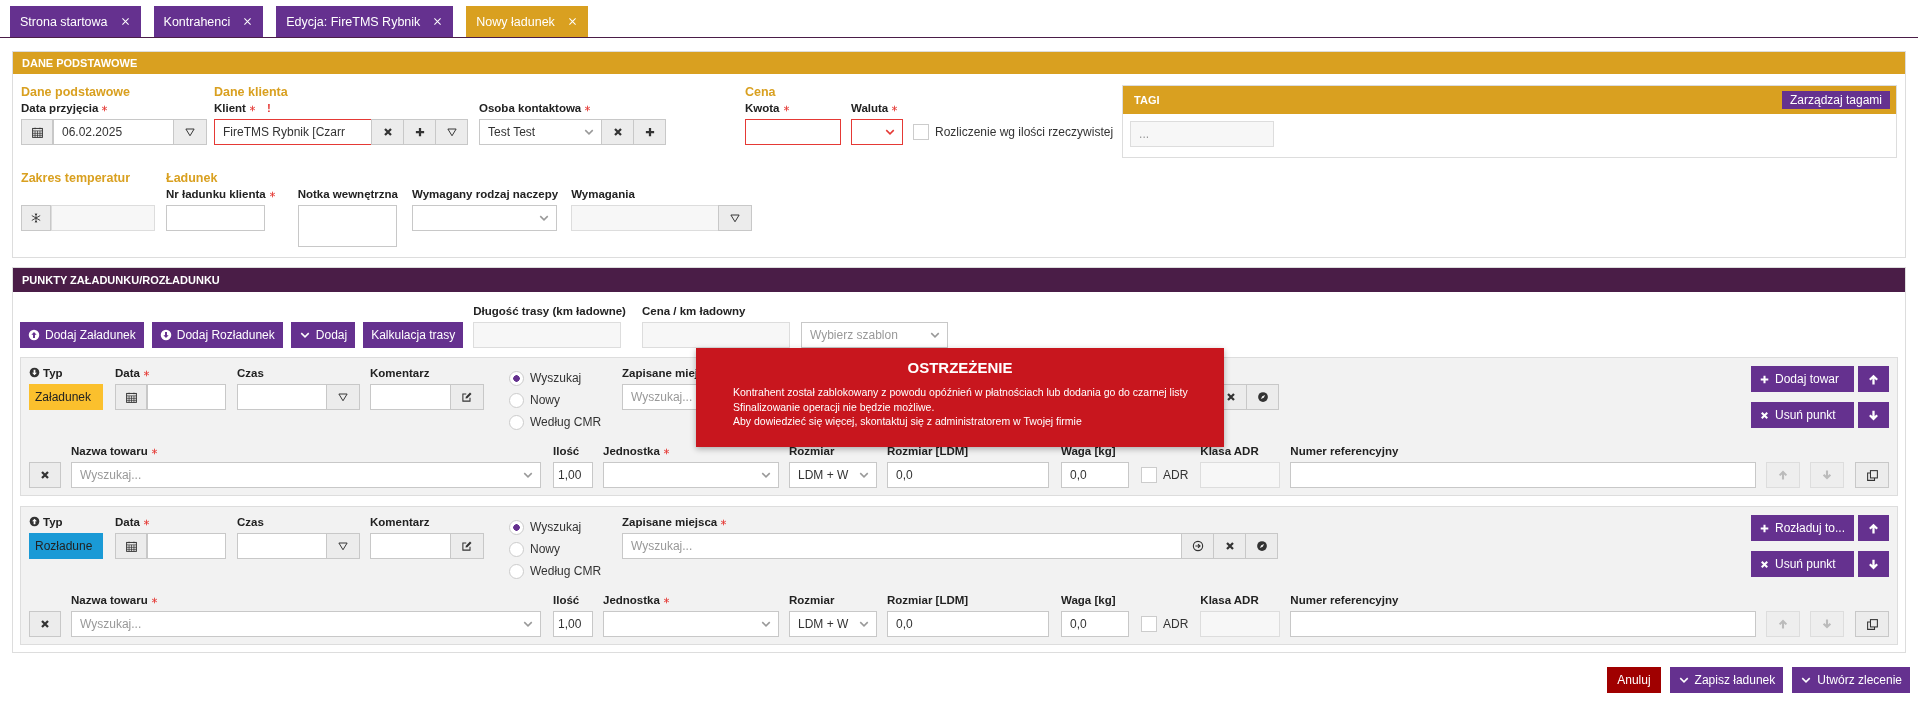 The height and width of the screenshot is (718, 1918). Describe the element at coordinates (1197, 546) in the screenshot. I see `arrow-circle-icon` at that location.